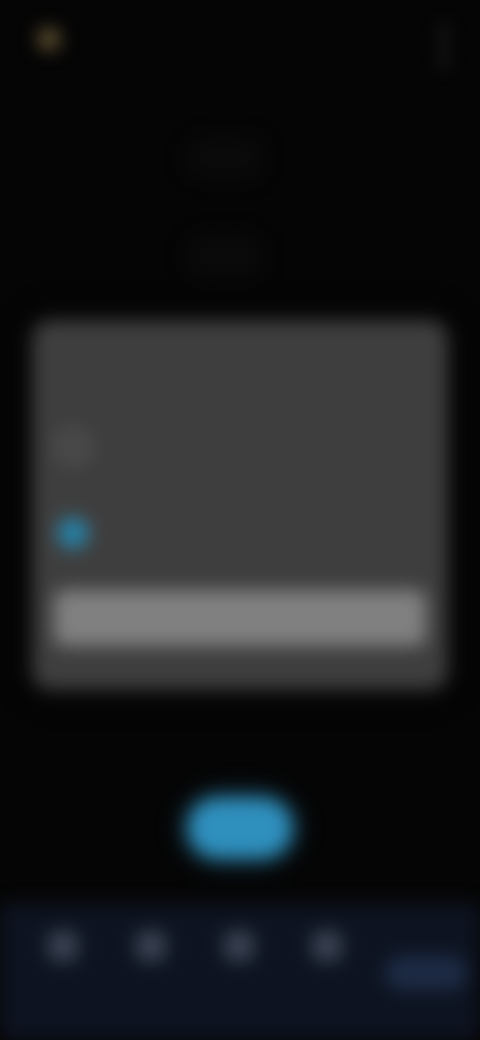  I want to click on logo-icon, so click(49, 39).